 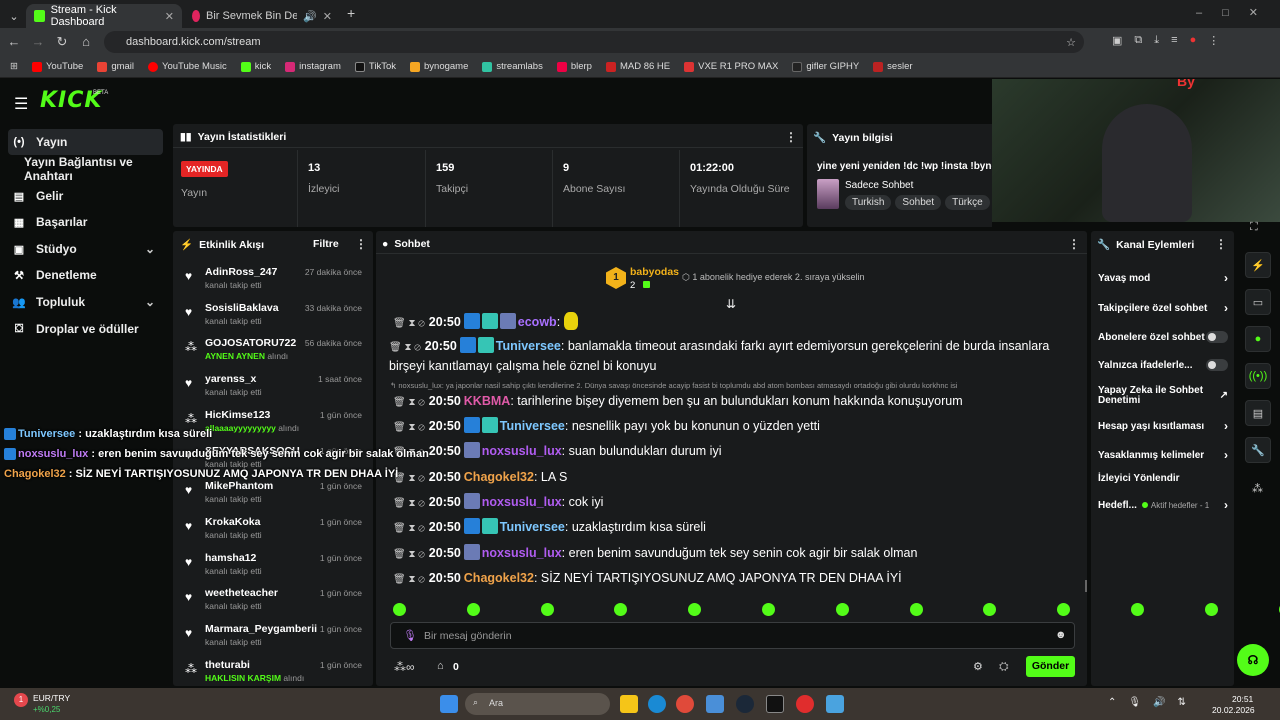 What do you see at coordinates (21, 104) in the screenshot?
I see `hamburger-menu-icon: ☰` at bounding box center [21, 104].